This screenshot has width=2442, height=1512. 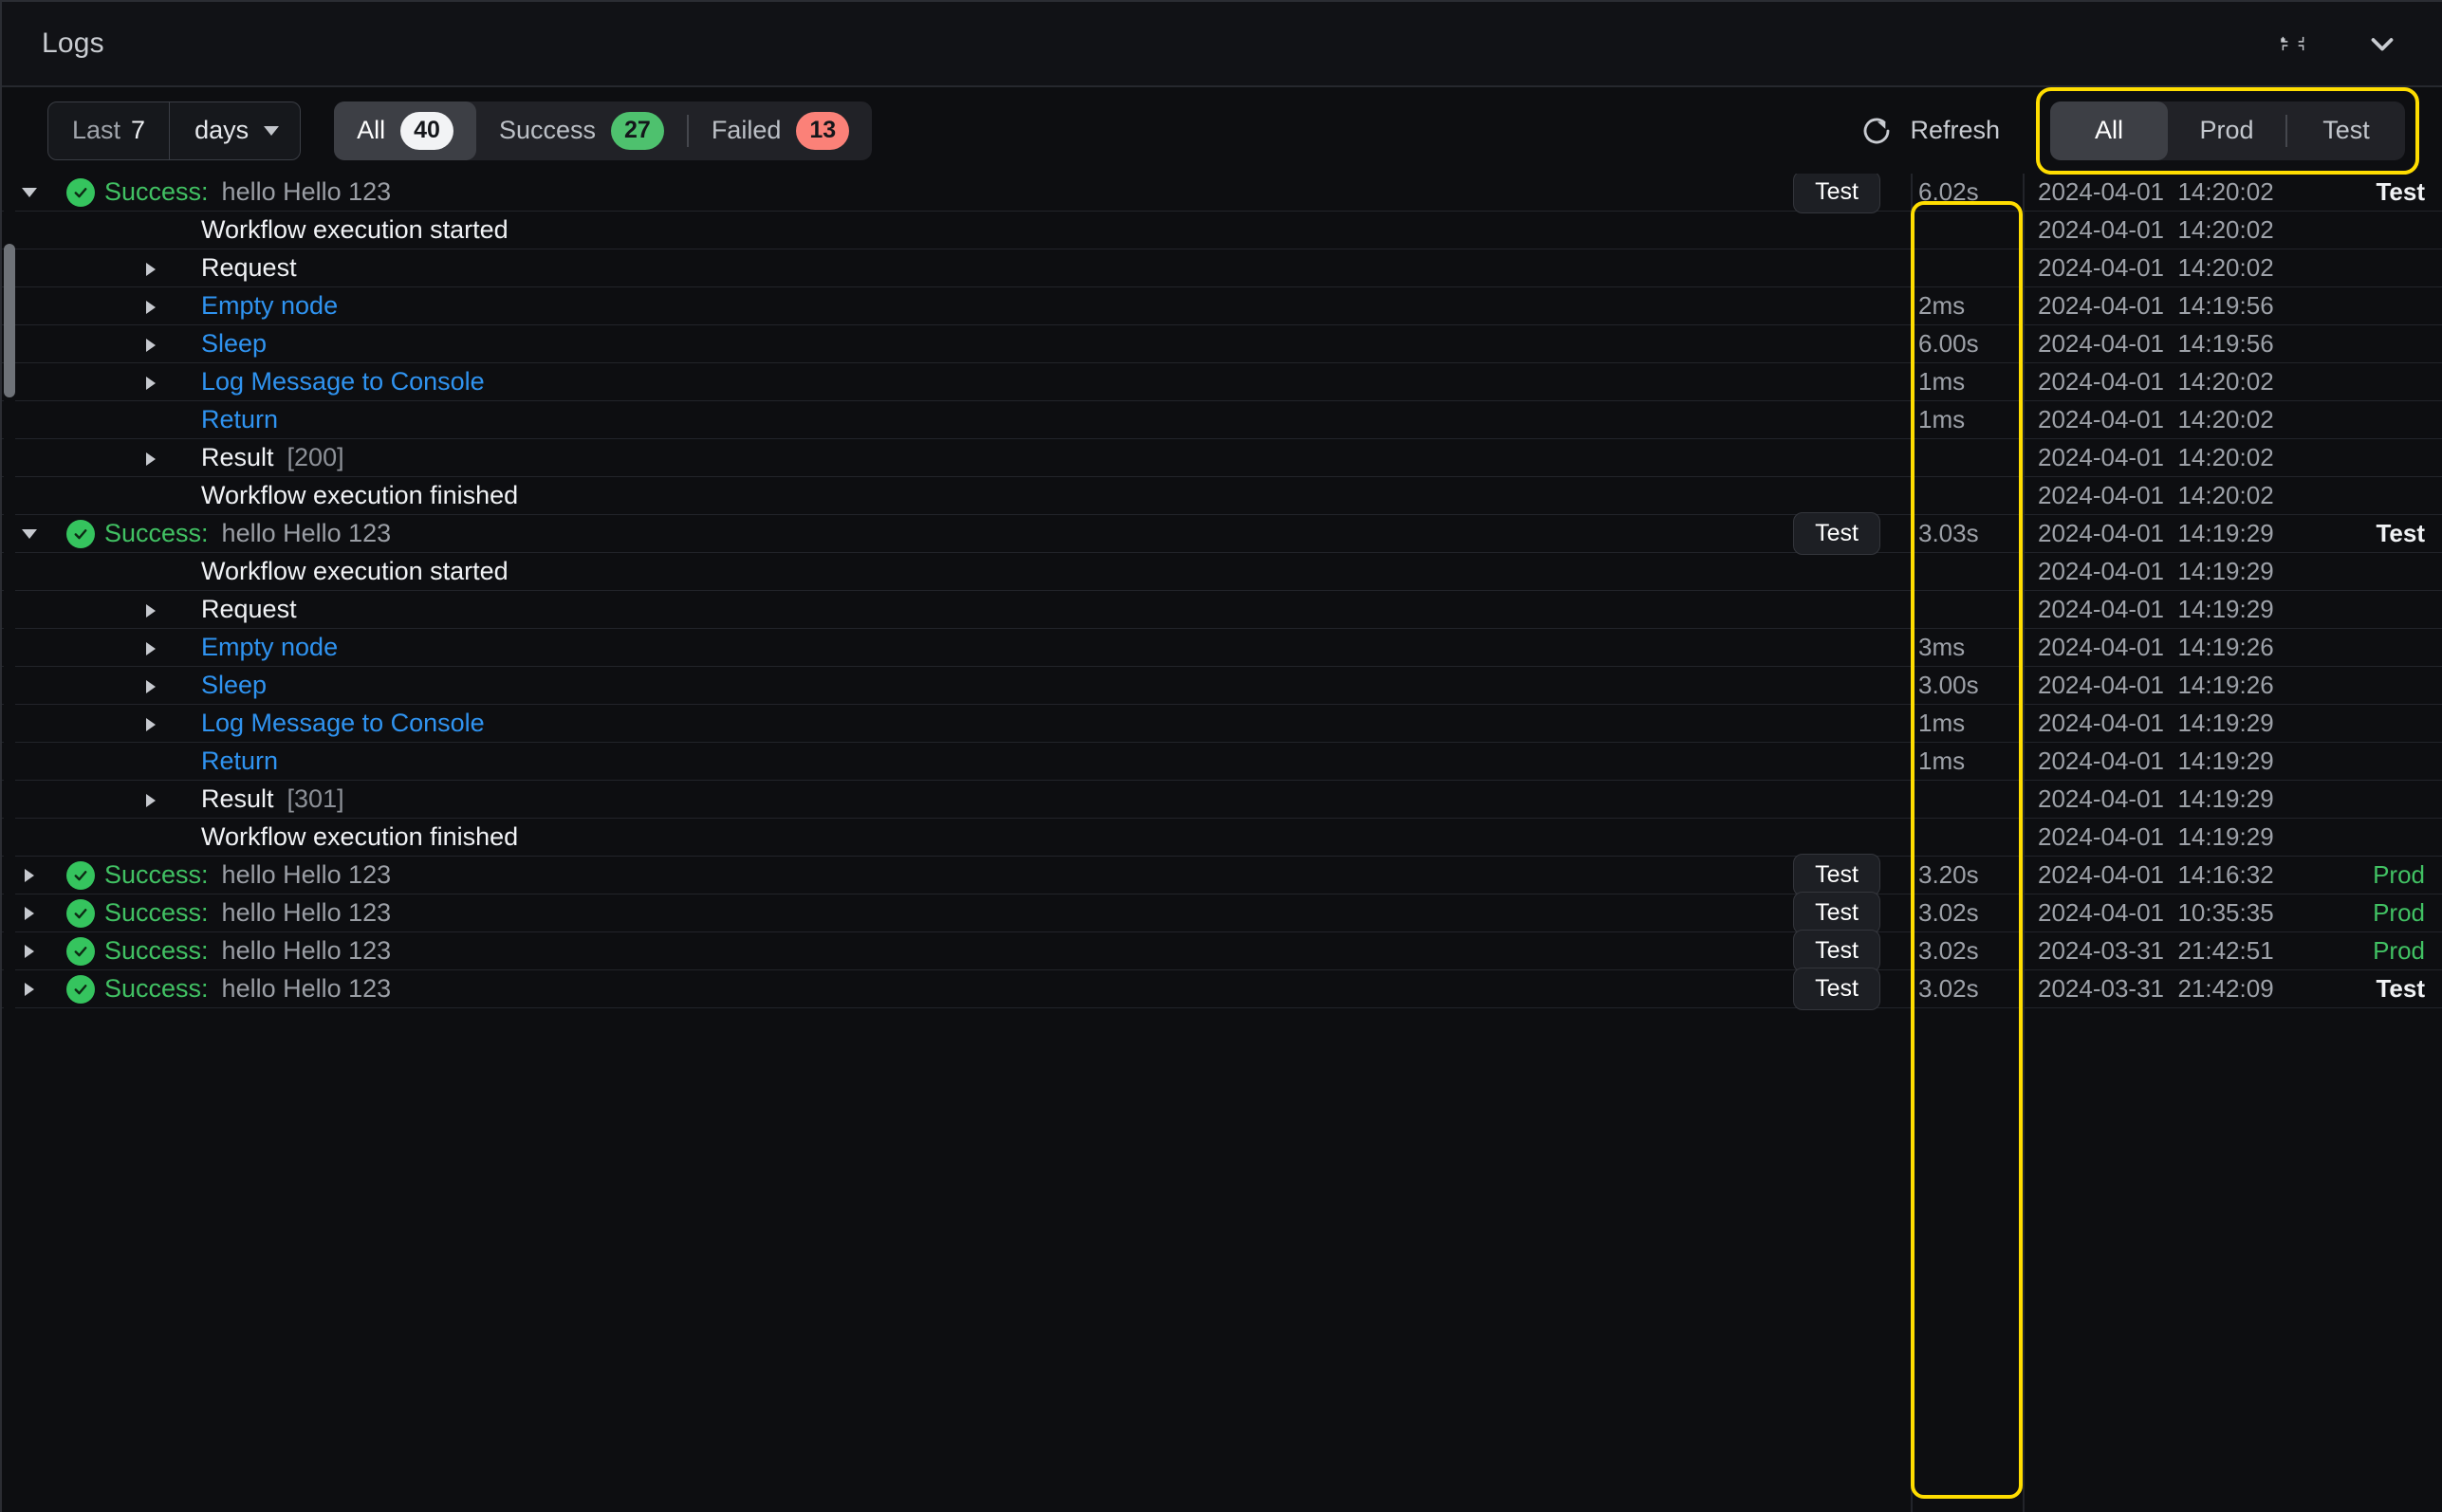 I want to click on result-code: [200], so click(x=315, y=457).